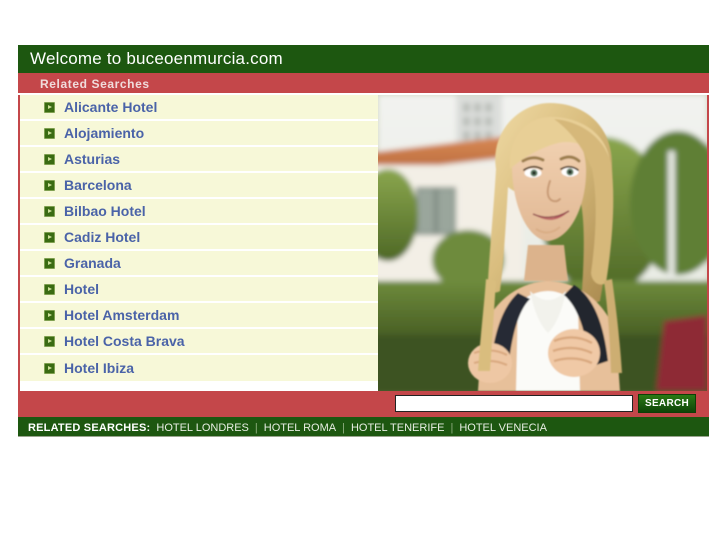 The width and height of the screenshot is (727, 545). Describe the element at coordinates (199, 264) in the screenshot. I see `related-link-row: Granada` at that location.